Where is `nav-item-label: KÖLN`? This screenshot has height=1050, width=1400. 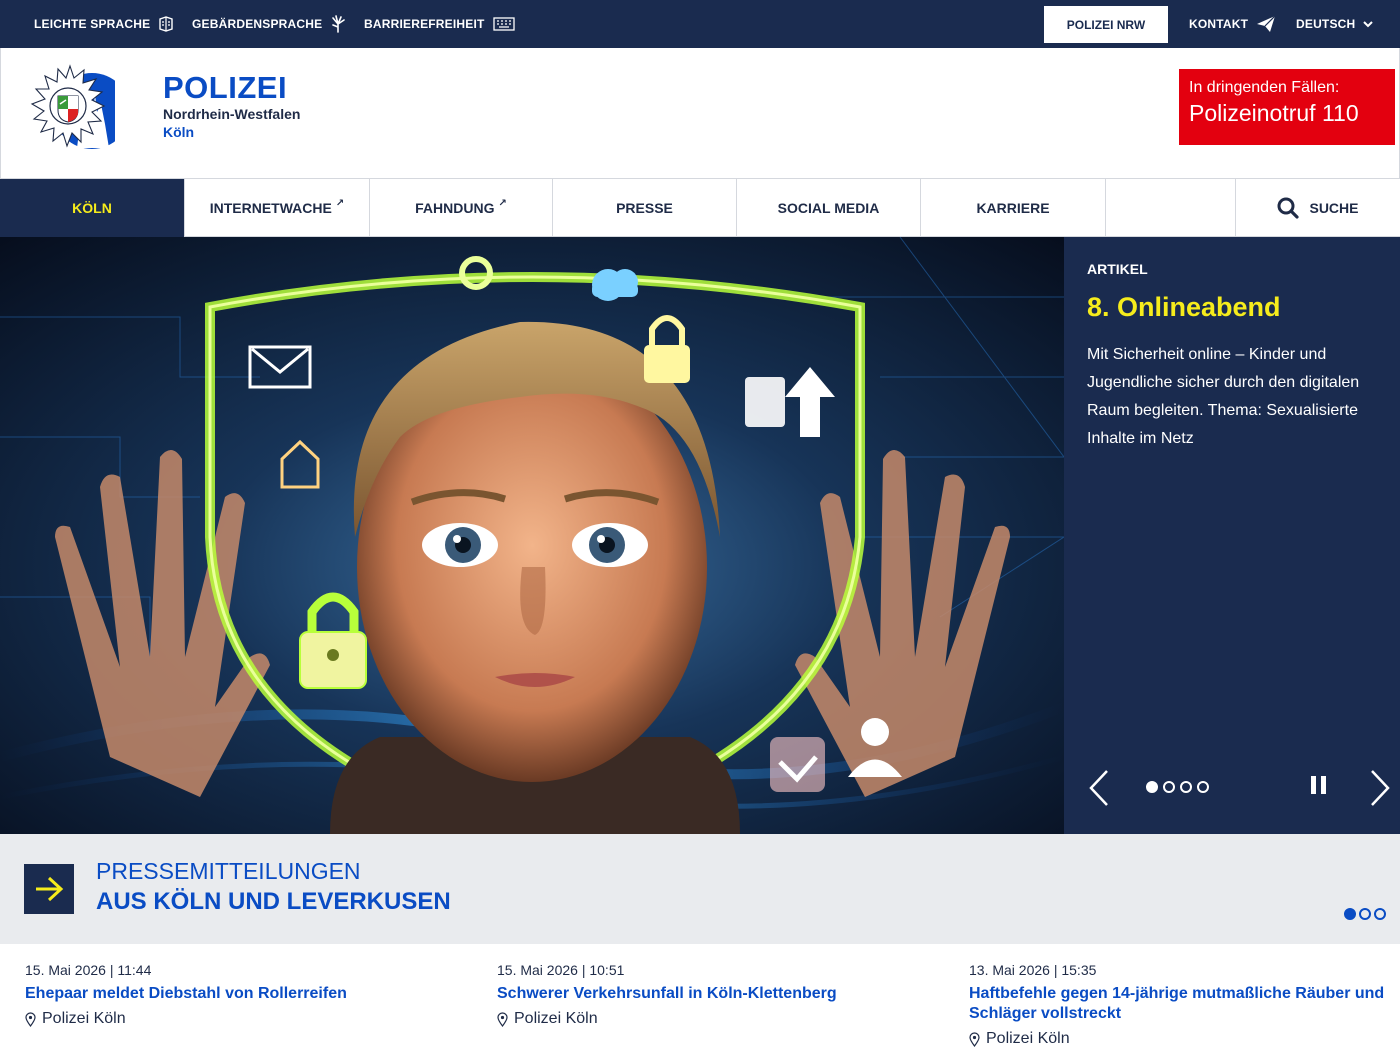 nav-item-label: KÖLN is located at coordinates (92, 208).